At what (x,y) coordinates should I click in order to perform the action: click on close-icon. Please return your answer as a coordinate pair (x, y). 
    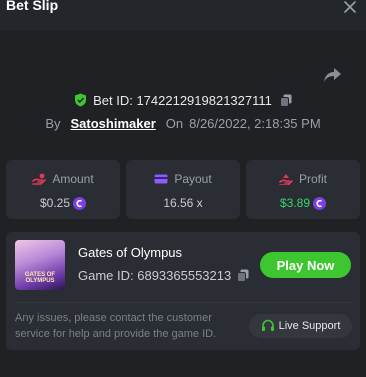
    Looking at the image, I should click on (350, 7).